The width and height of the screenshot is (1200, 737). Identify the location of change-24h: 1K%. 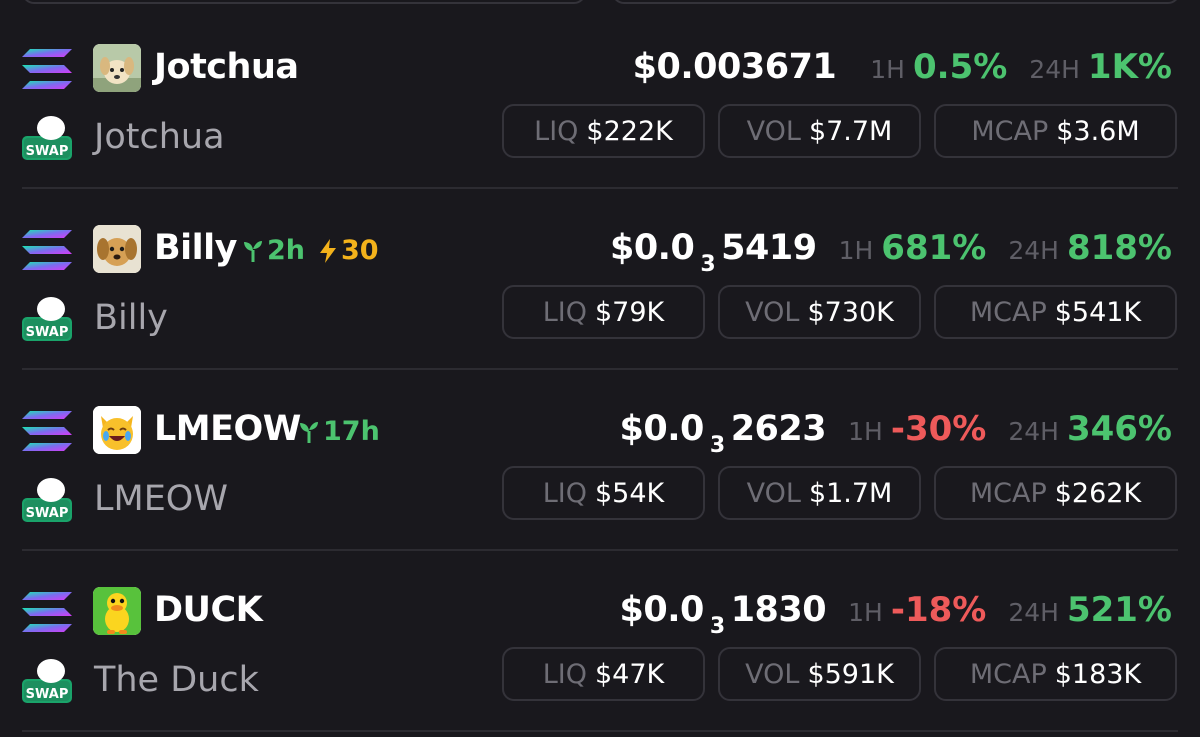
(1129, 67).